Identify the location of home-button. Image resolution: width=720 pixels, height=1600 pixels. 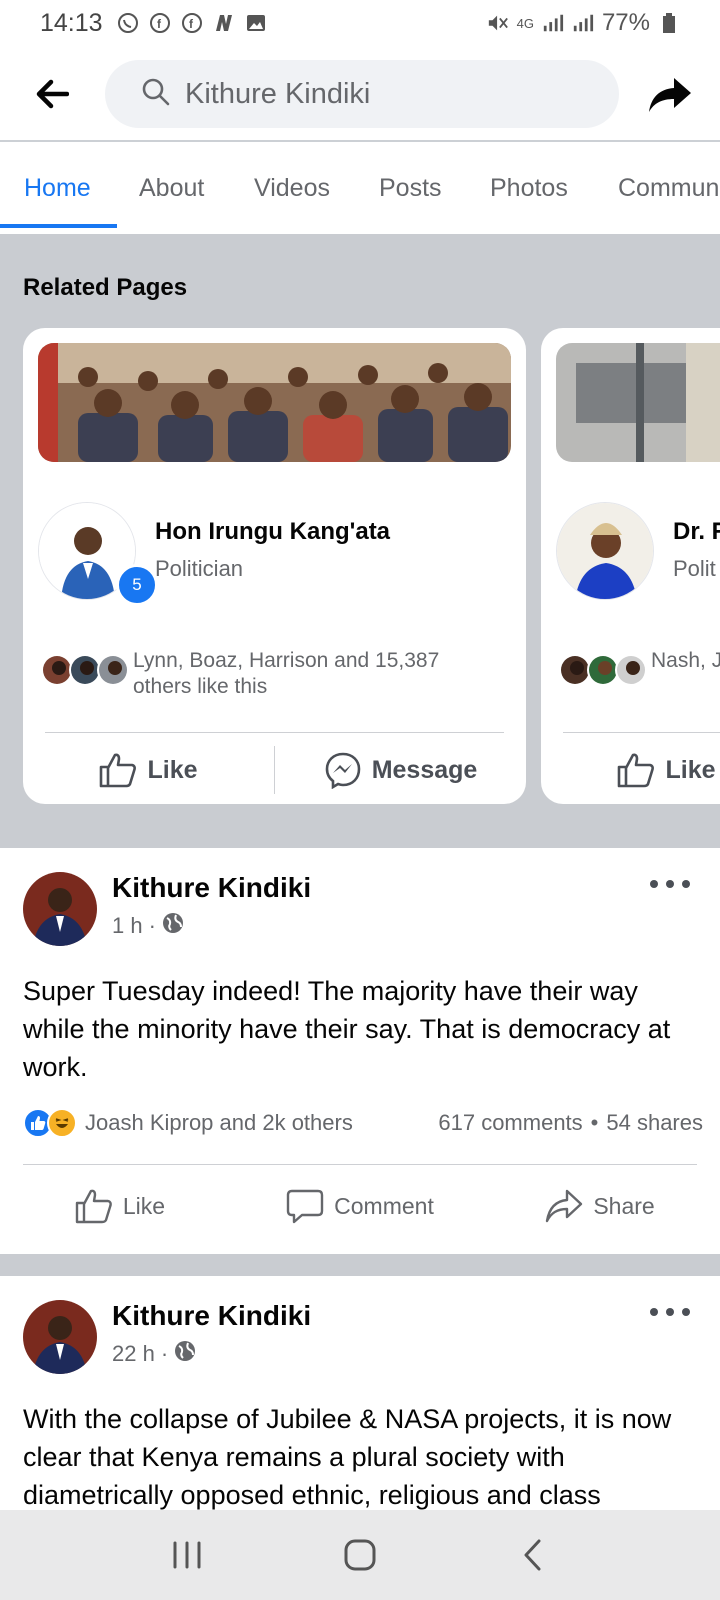
(360, 1555).